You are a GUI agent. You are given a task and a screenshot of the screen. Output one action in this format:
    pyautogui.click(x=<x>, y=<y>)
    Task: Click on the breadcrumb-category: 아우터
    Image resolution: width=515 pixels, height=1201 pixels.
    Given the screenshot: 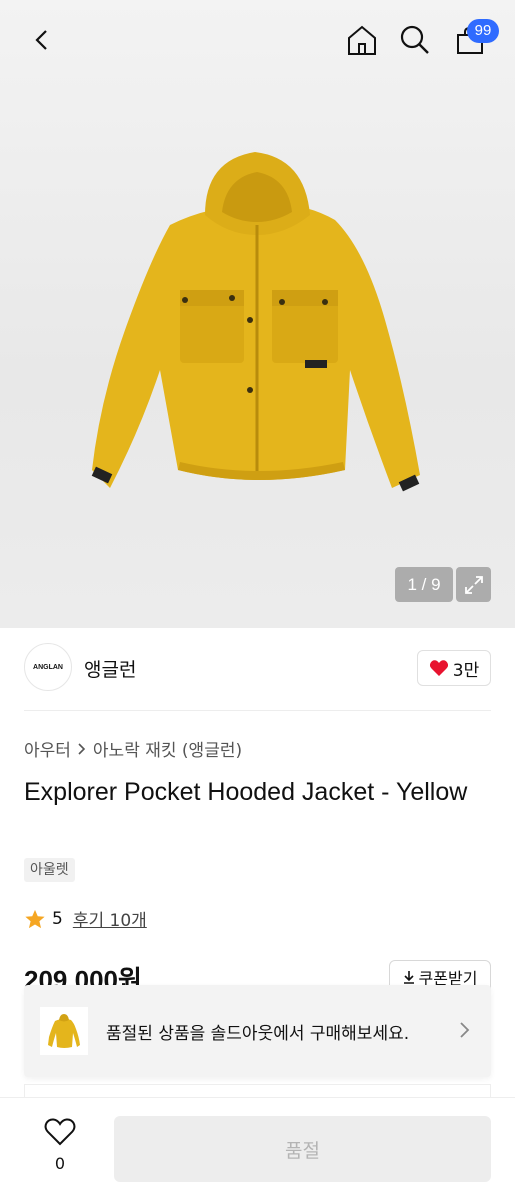 What is the action you would take?
    pyautogui.click(x=47, y=748)
    